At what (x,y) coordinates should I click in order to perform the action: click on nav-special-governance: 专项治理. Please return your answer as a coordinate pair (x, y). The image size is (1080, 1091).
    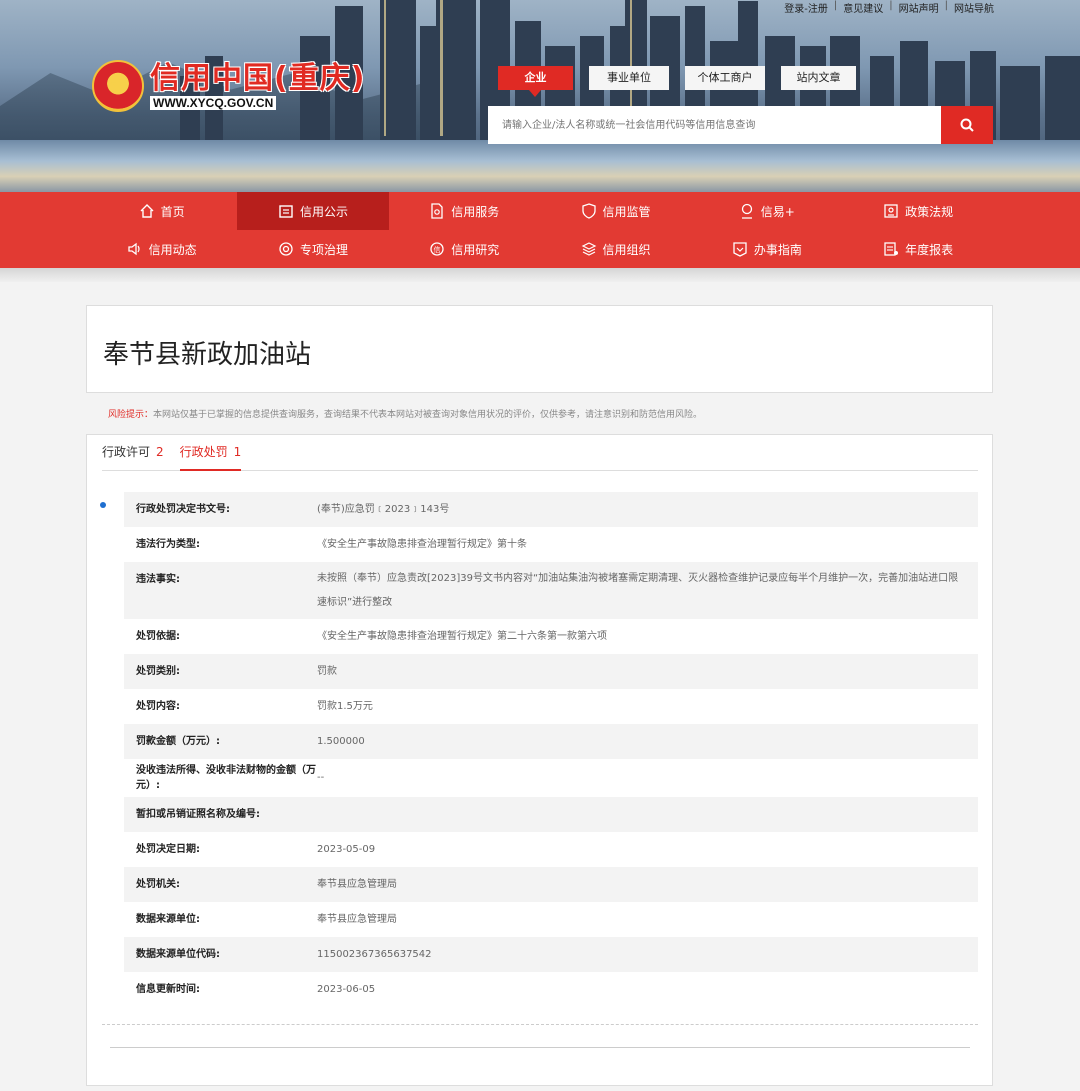
    Looking at the image, I should click on (312, 249).